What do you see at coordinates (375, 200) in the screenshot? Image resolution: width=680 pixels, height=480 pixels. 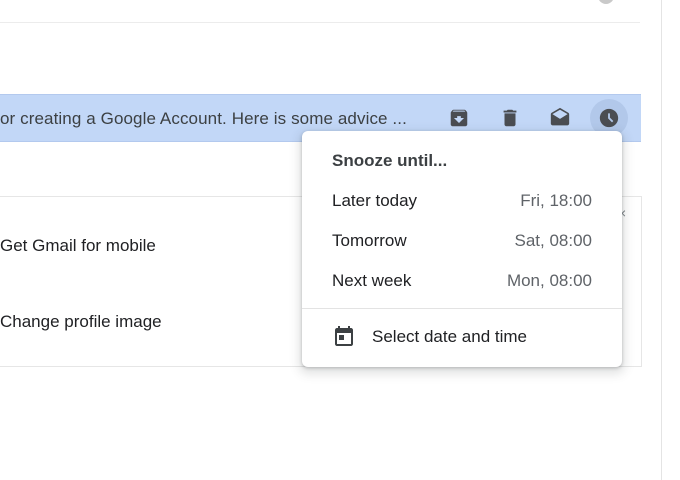 I see `snooze-option-label: Later today` at bounding box center [375, 200].